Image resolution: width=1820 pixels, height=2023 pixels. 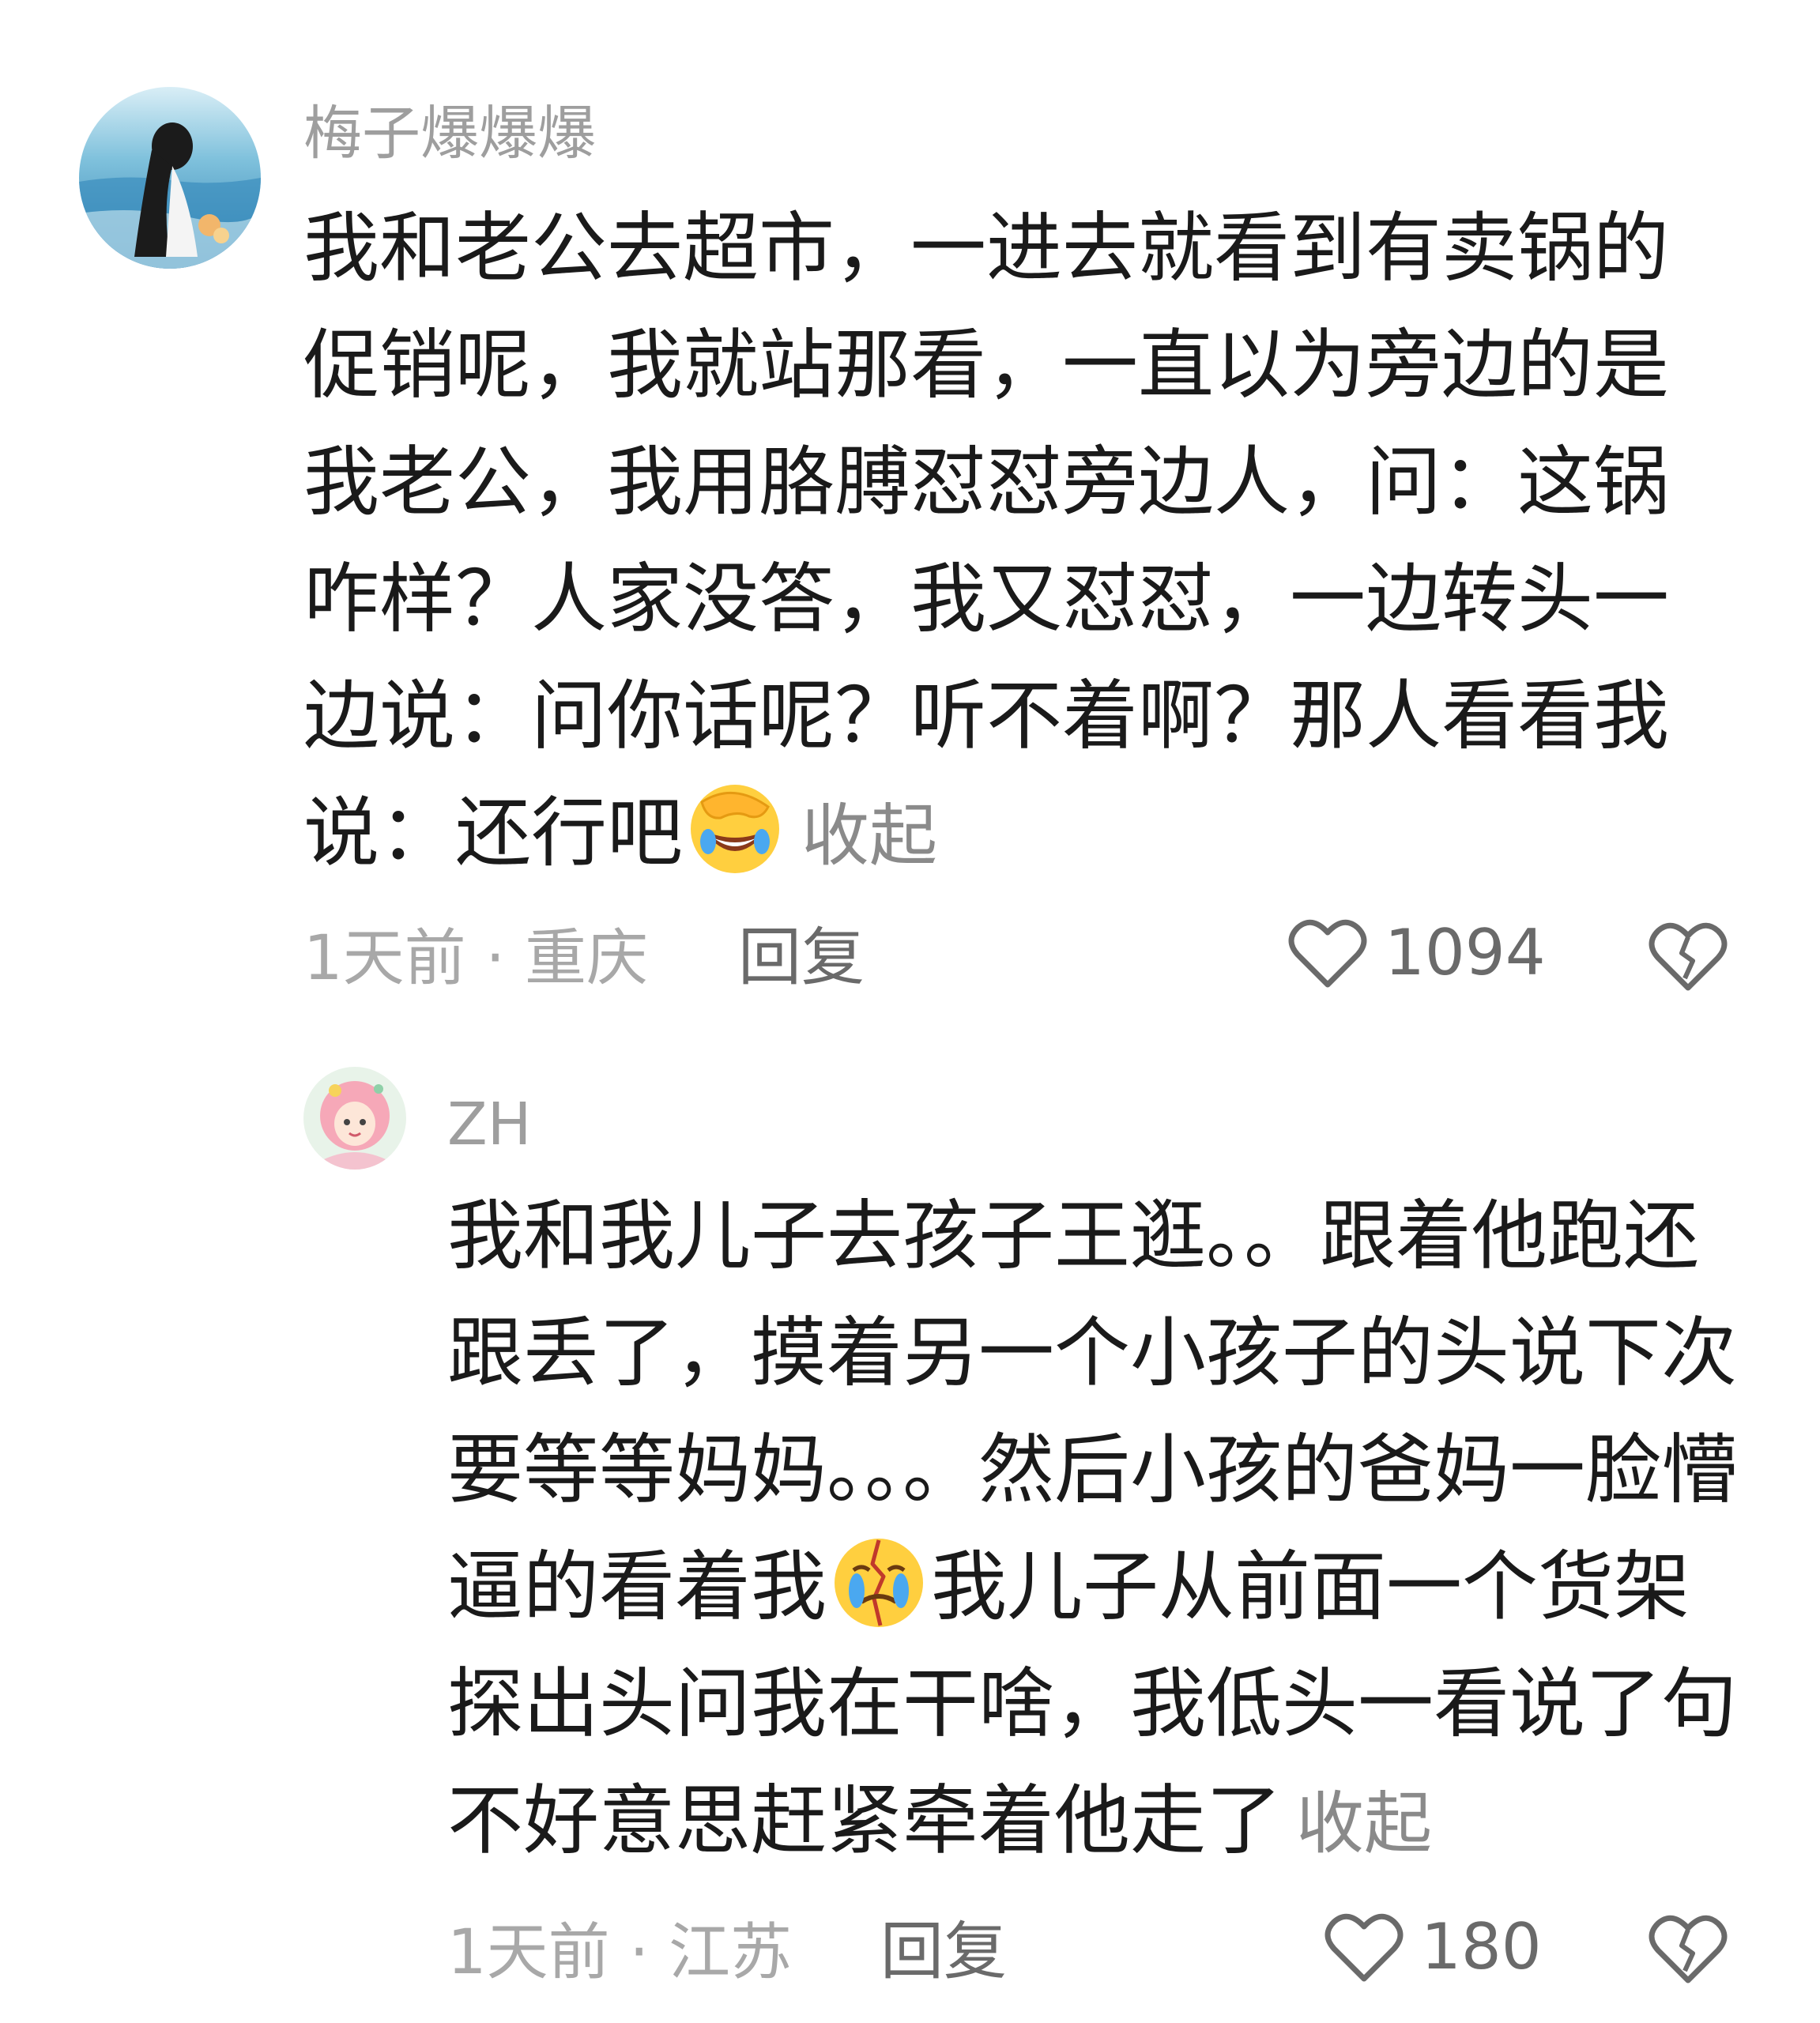 I want to click on username: ZH, so click(x=489, y=1125).